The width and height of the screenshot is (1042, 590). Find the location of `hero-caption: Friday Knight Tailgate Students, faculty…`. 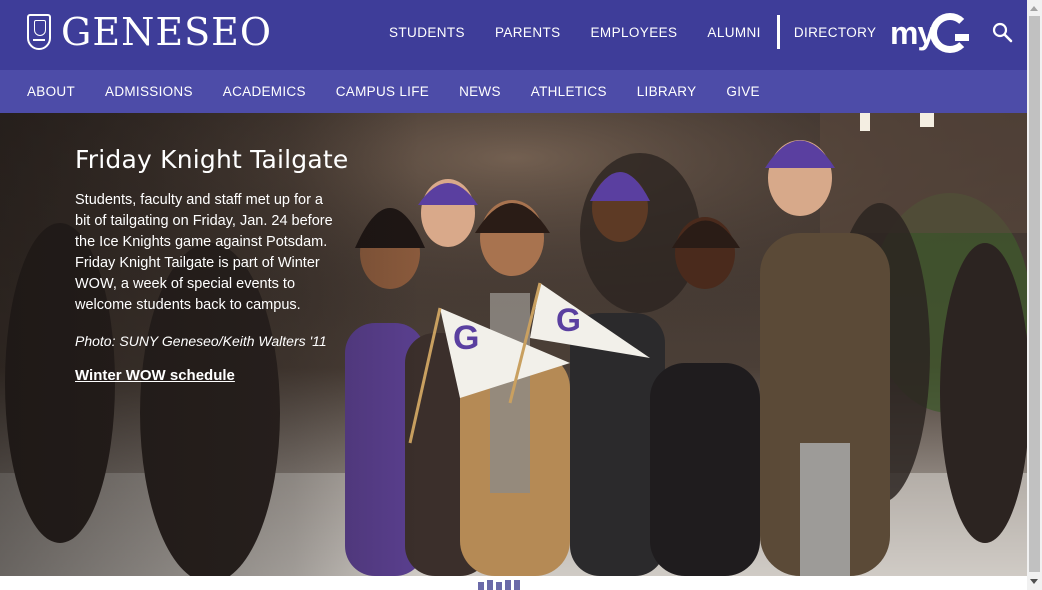

hero-caption: Friday Knight Tailgate Students, faculty… is located at coordinates (212, 264).